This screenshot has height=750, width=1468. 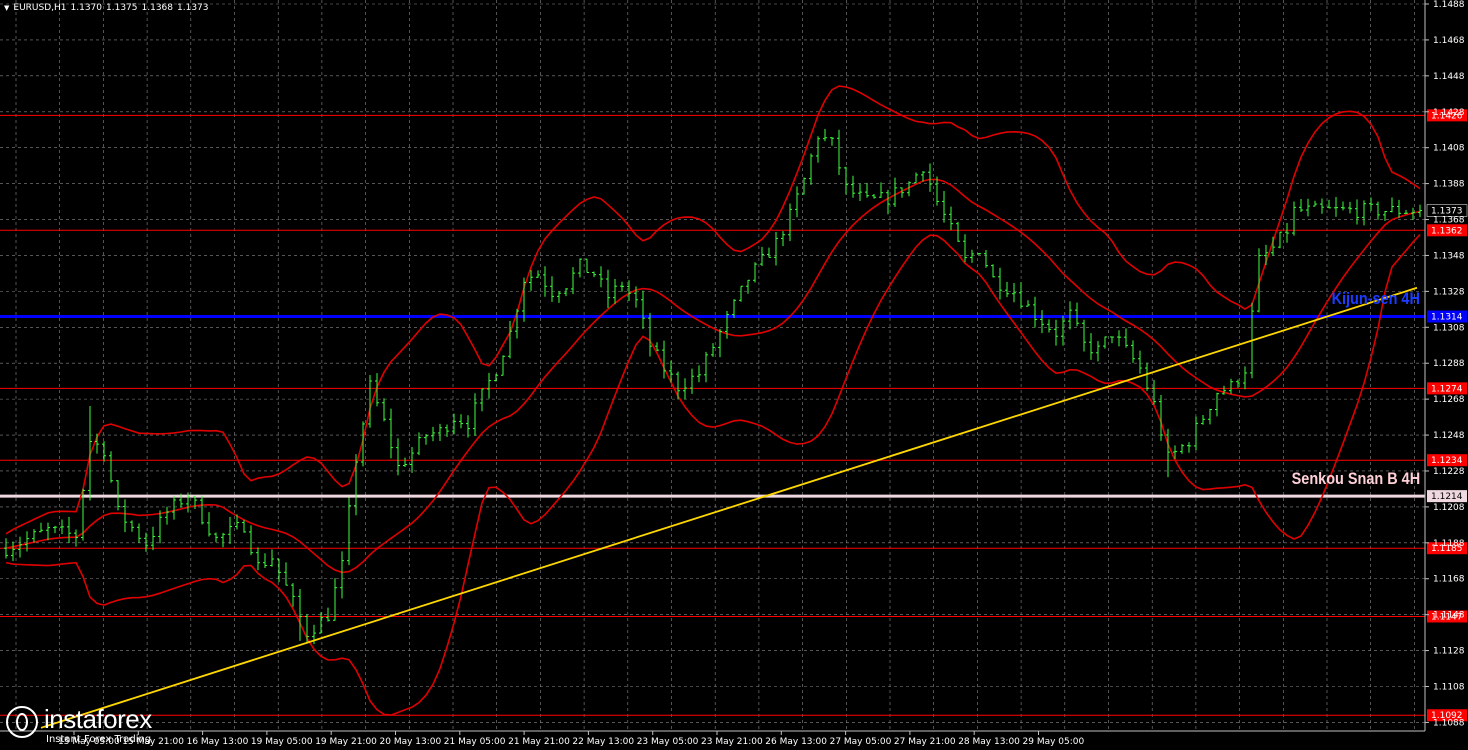 I want to click on y-tick-label: 1.1148, so click(x=1449, y=616).